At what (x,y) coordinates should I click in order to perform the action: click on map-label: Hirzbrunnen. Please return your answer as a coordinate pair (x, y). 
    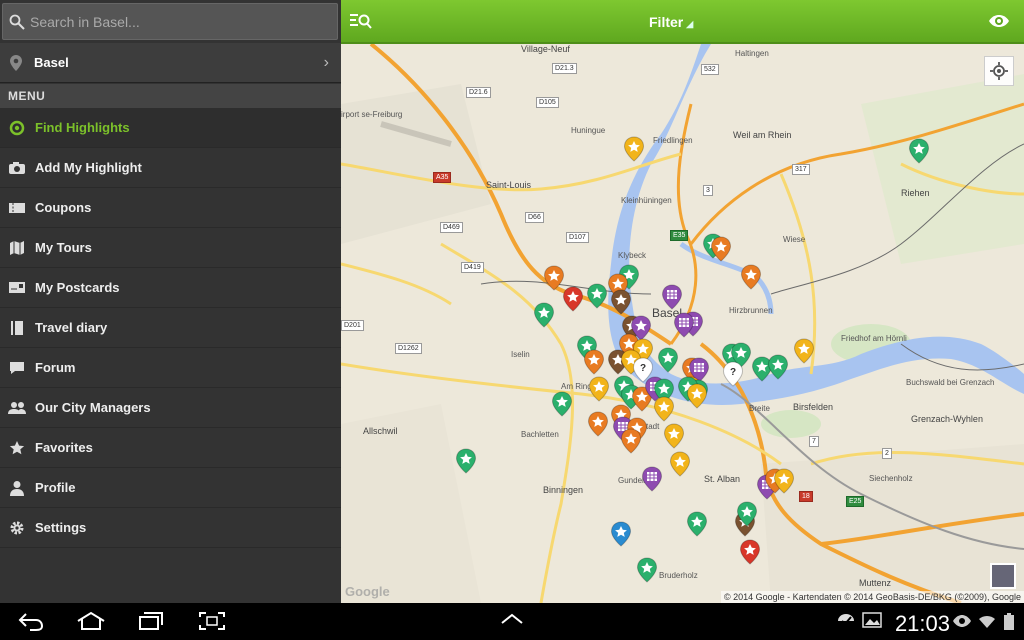
    Looking at the image, I should click on (751, 310).